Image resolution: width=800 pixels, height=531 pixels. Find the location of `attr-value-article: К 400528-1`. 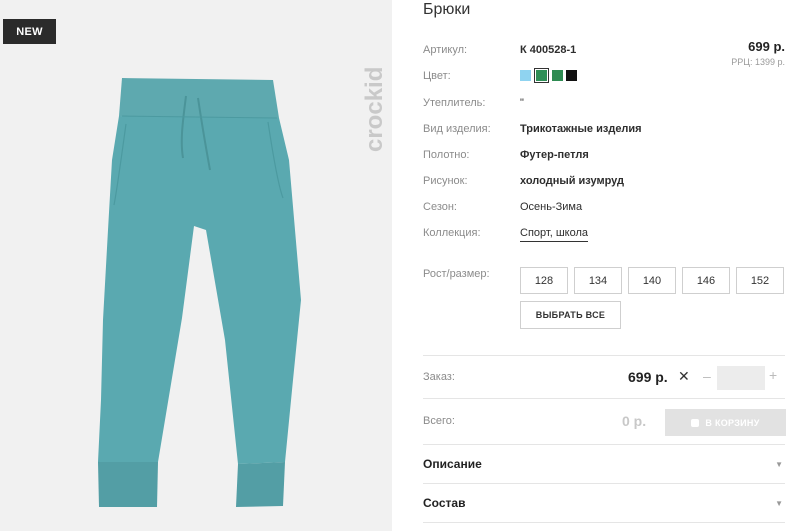

attr-value-article: К 400528-1 is located at coordinates (548, 50).